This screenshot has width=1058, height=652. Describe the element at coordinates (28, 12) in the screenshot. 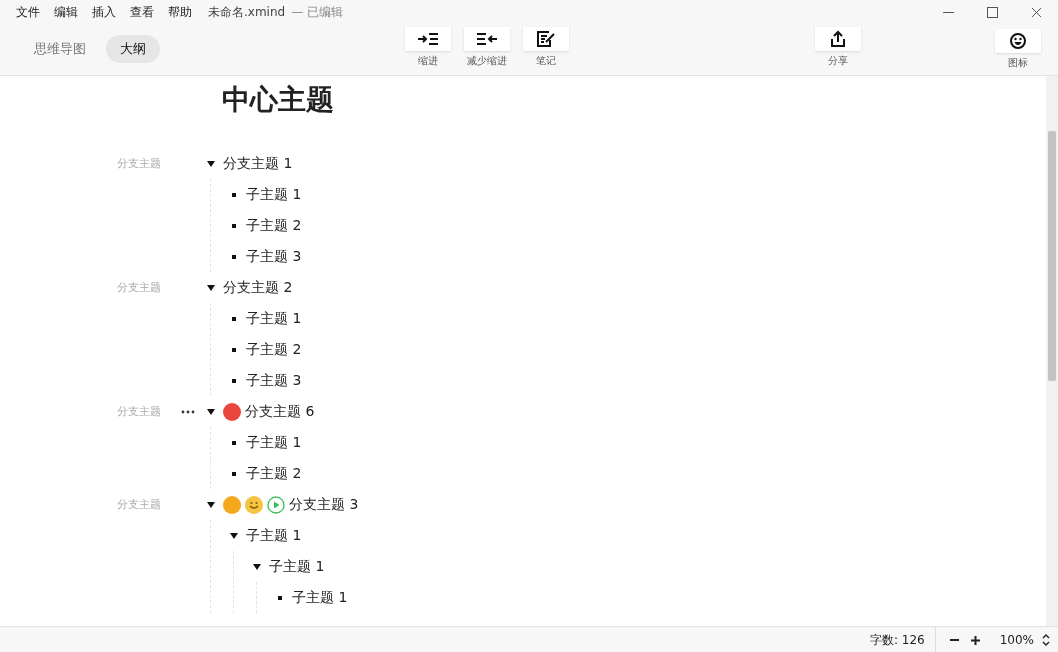

I see `menu-item: 文件` at that location.